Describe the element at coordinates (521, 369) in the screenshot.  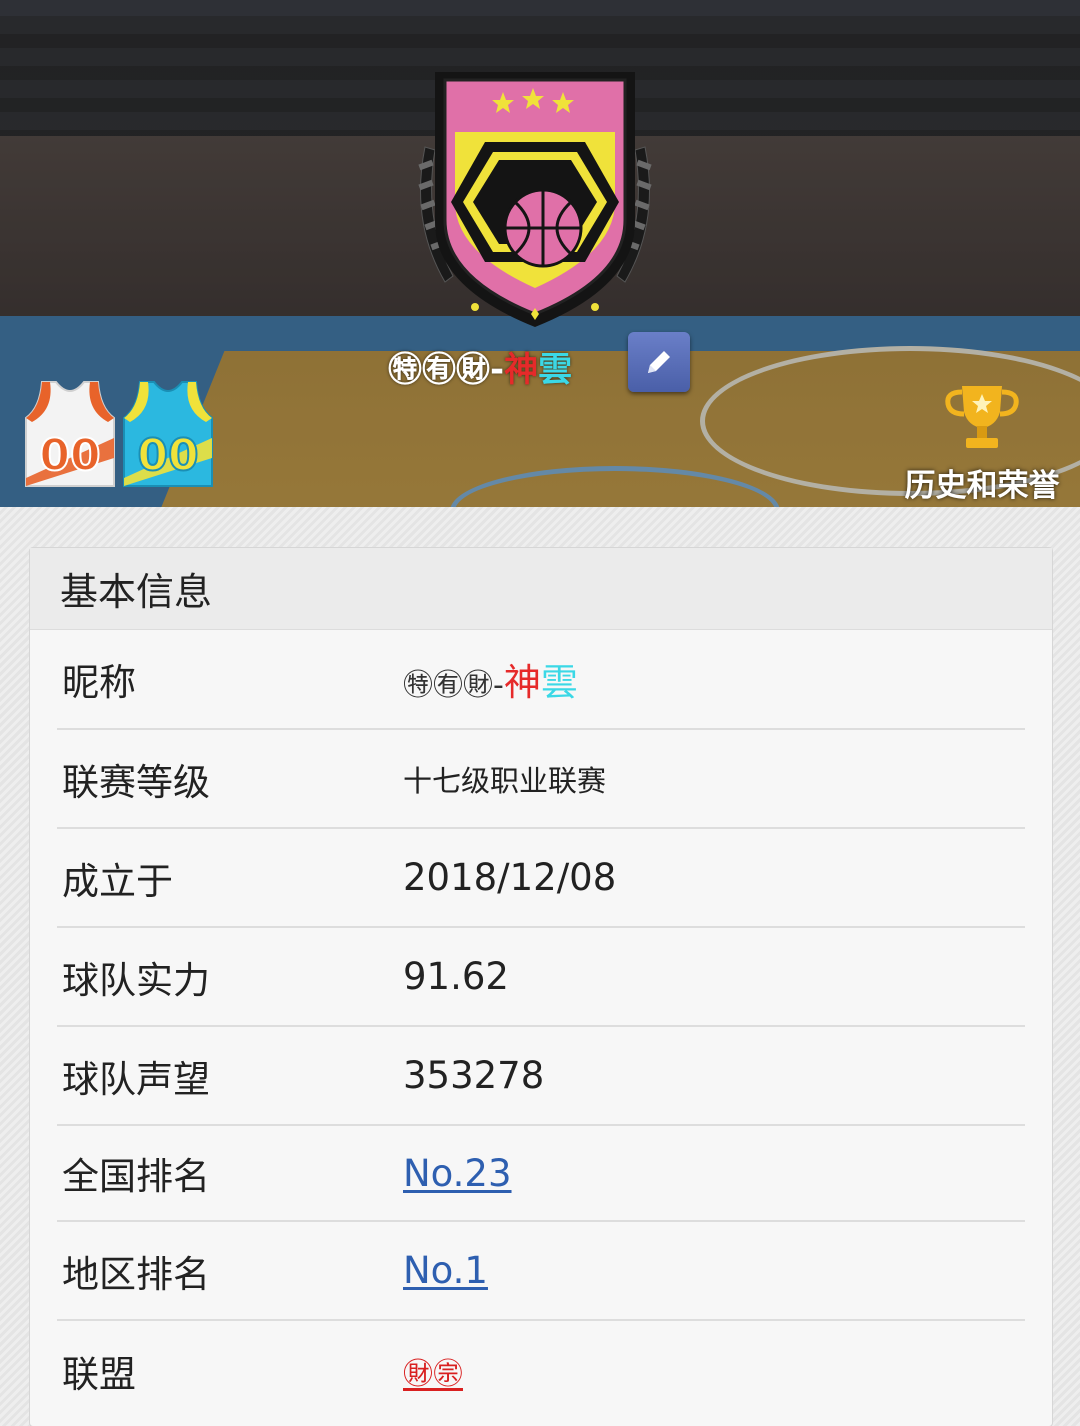
I see `team-name-char-red: 神` at that location.